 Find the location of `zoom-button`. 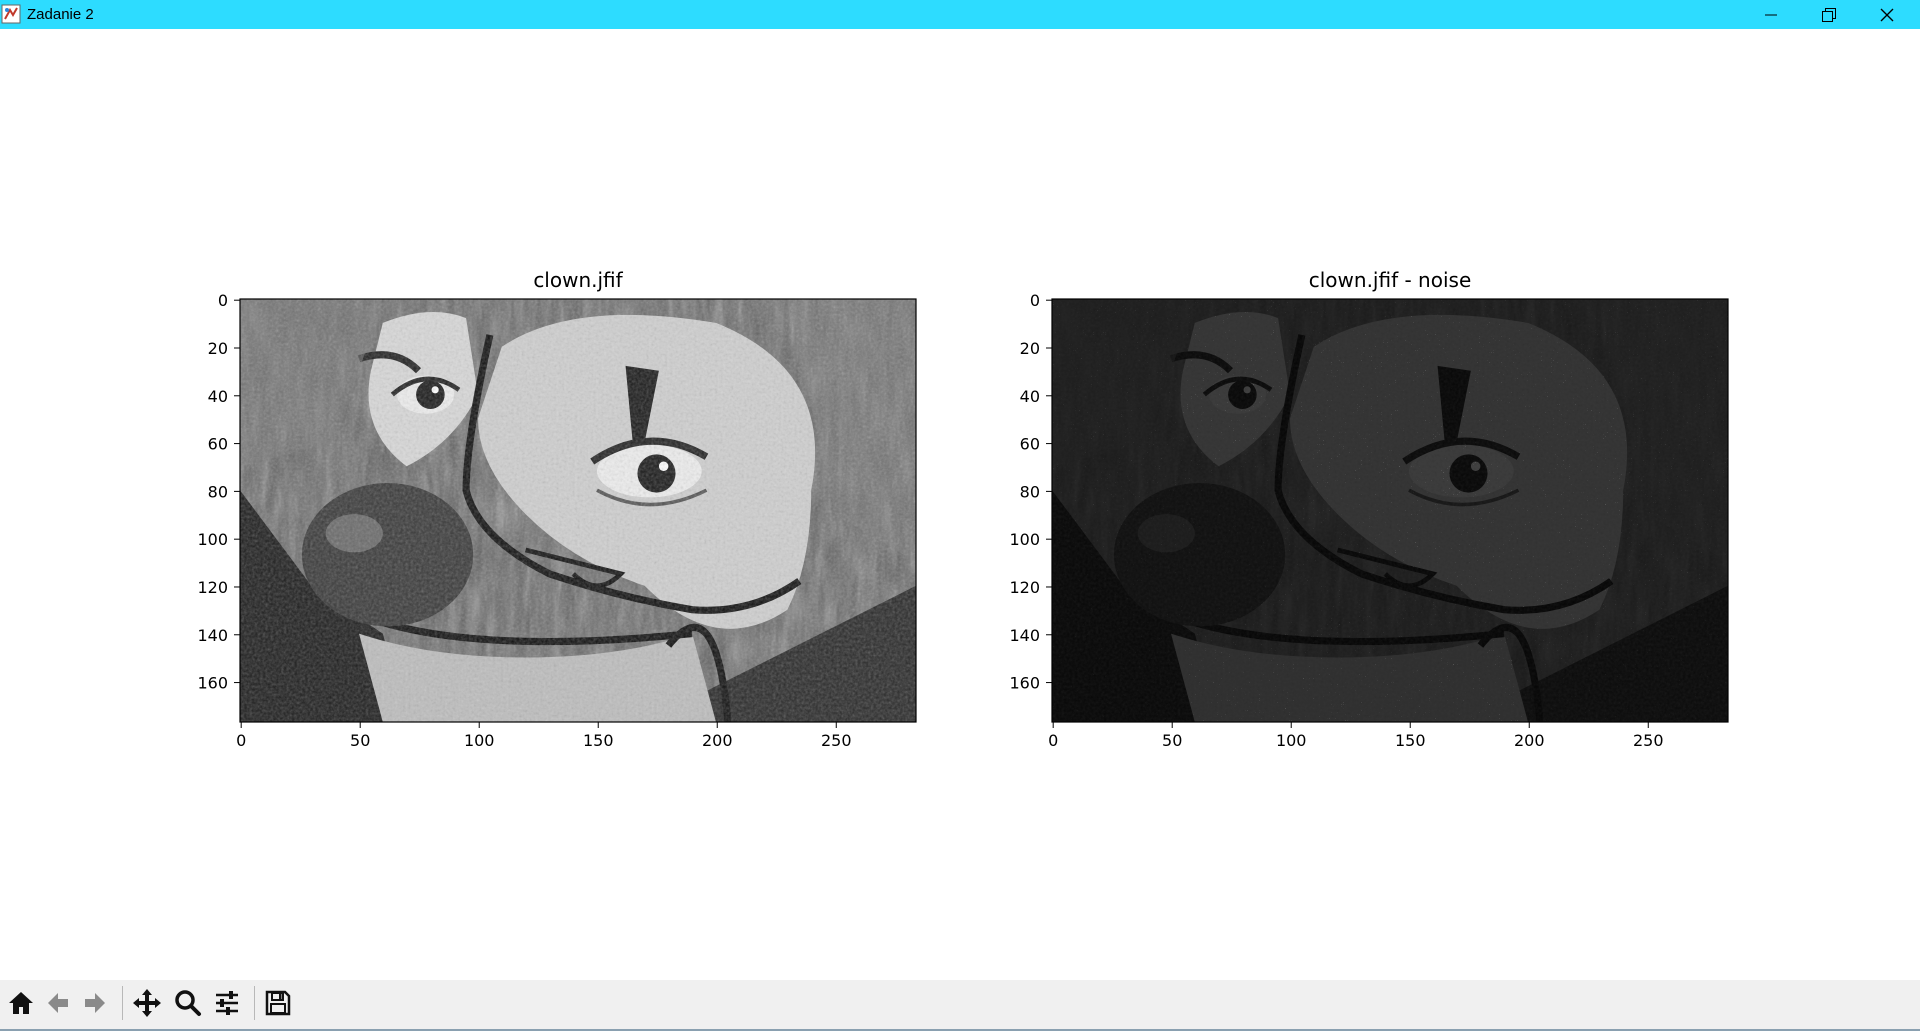

zoom-button is located at coordinates (188, 1003).